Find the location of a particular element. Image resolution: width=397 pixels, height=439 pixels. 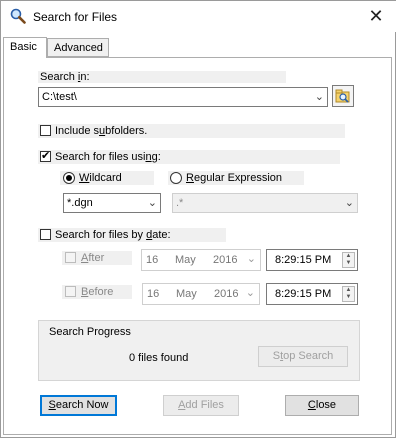

tab-basic: Basic is located at coordinates (25, 47).